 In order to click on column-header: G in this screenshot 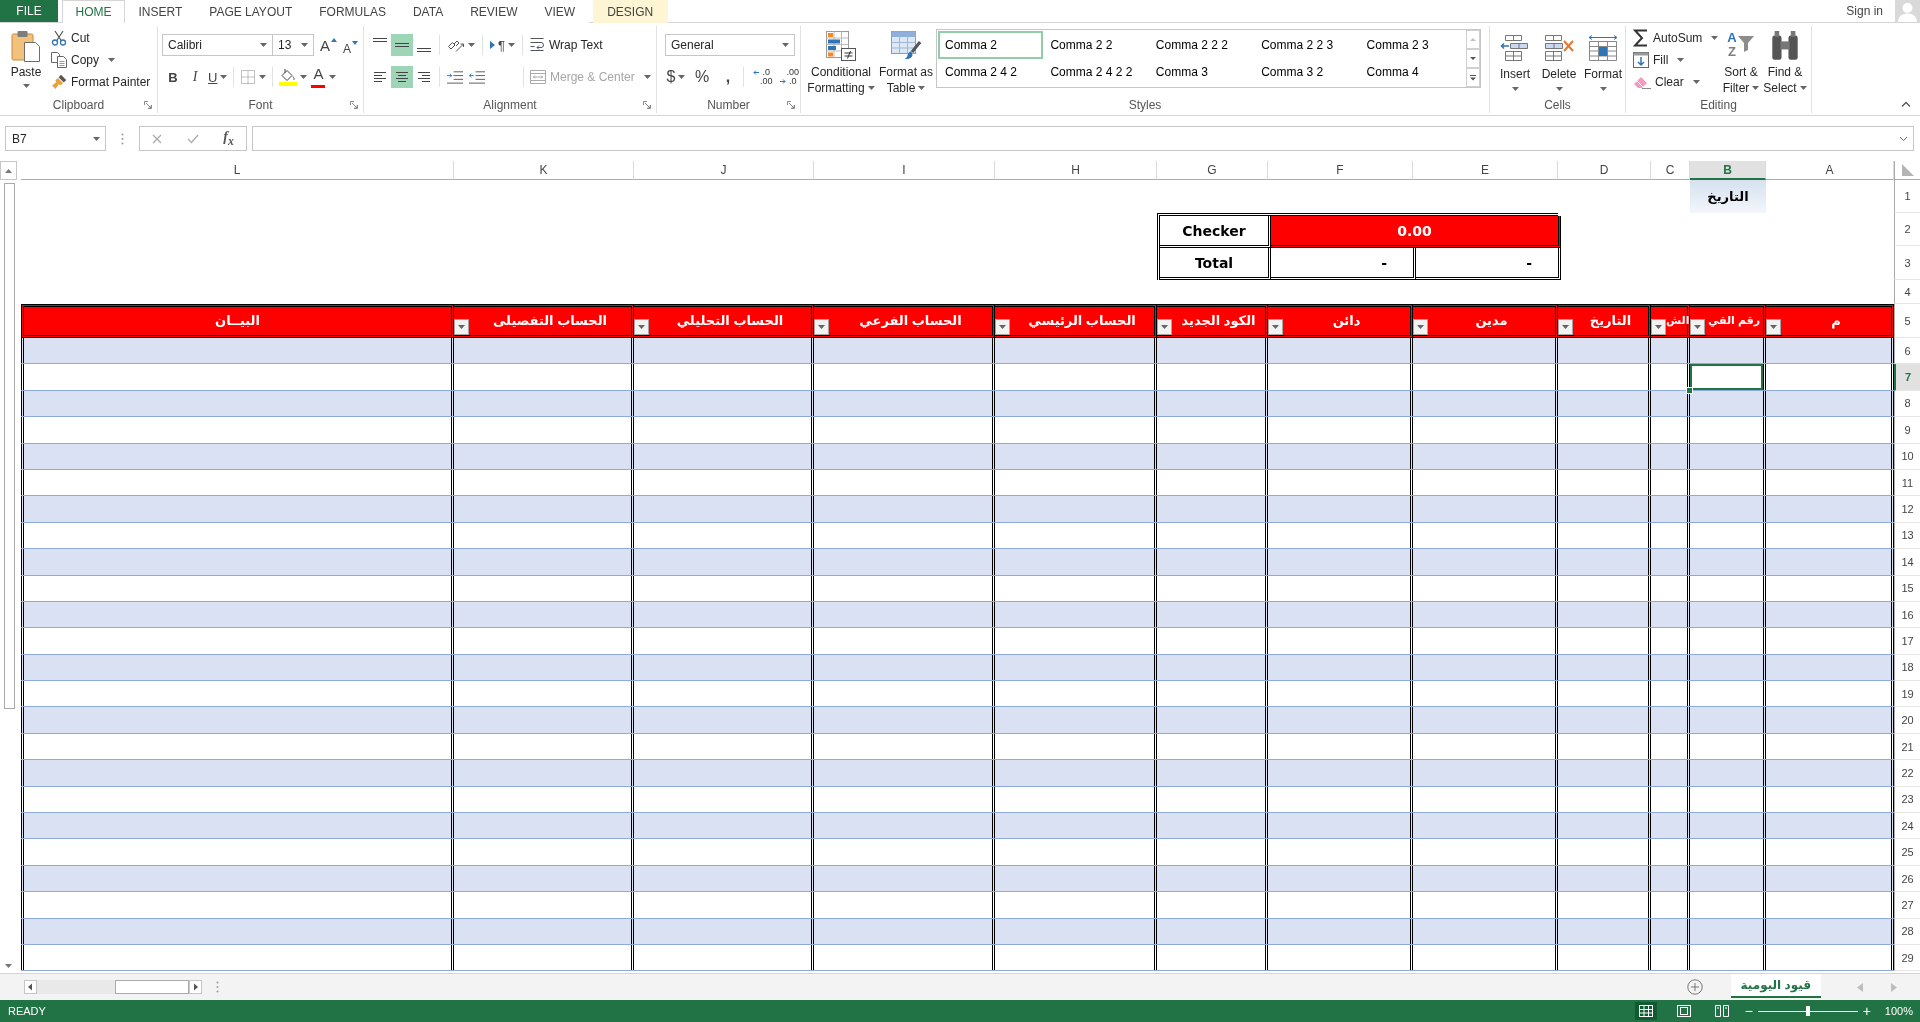, I will do `click(1212, 170)`.